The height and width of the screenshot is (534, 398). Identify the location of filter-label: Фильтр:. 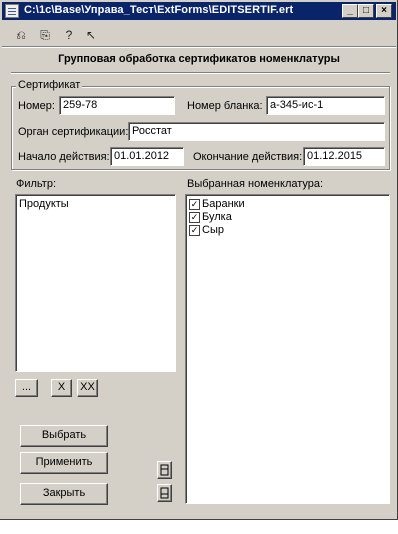
(36, 184).